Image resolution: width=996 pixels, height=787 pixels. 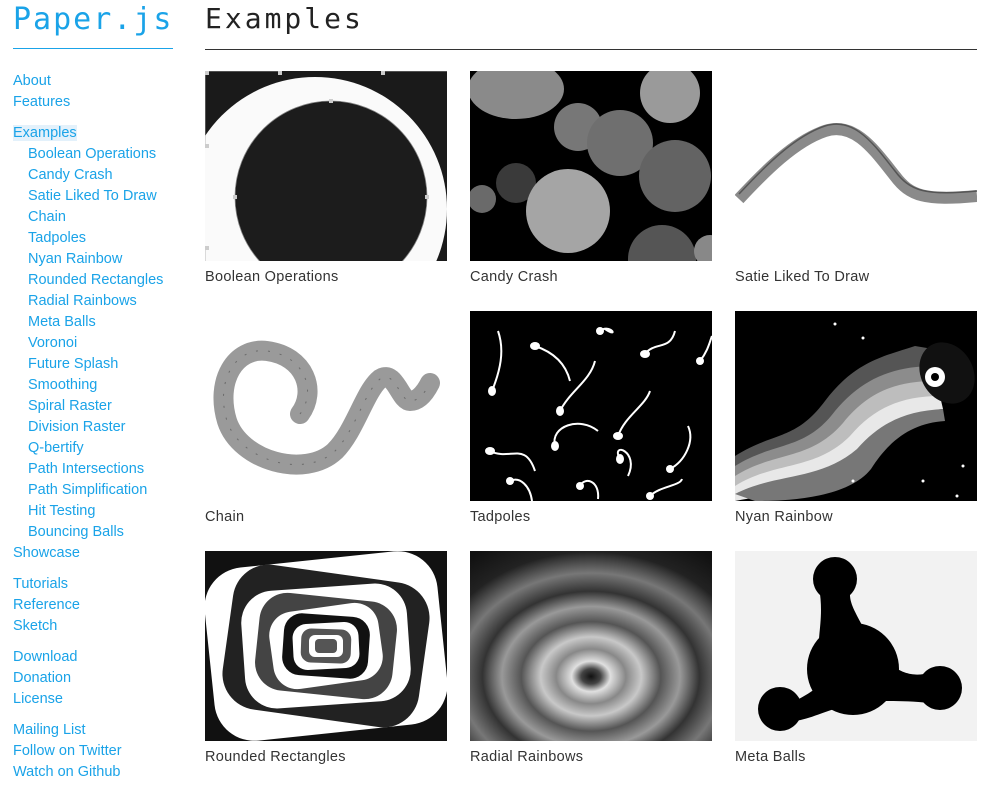 What do you see at coordinates (46, 605) in the screenshot?
I see `sidebar-item-label: Reference` at bounding box center [46, 605].